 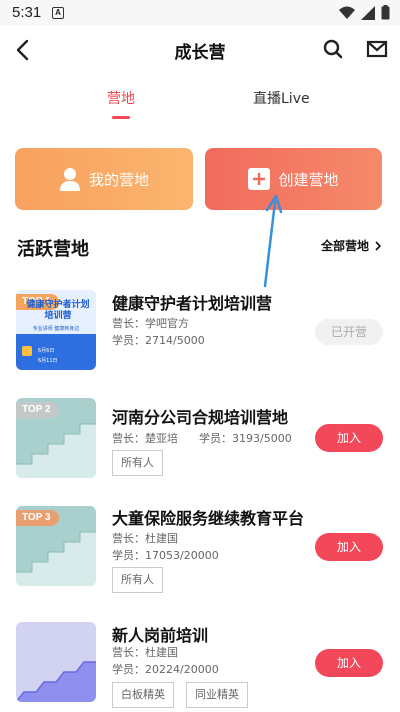 I want to click on campus-leader: 营长：学吧官方, so click(x=150, y=323).